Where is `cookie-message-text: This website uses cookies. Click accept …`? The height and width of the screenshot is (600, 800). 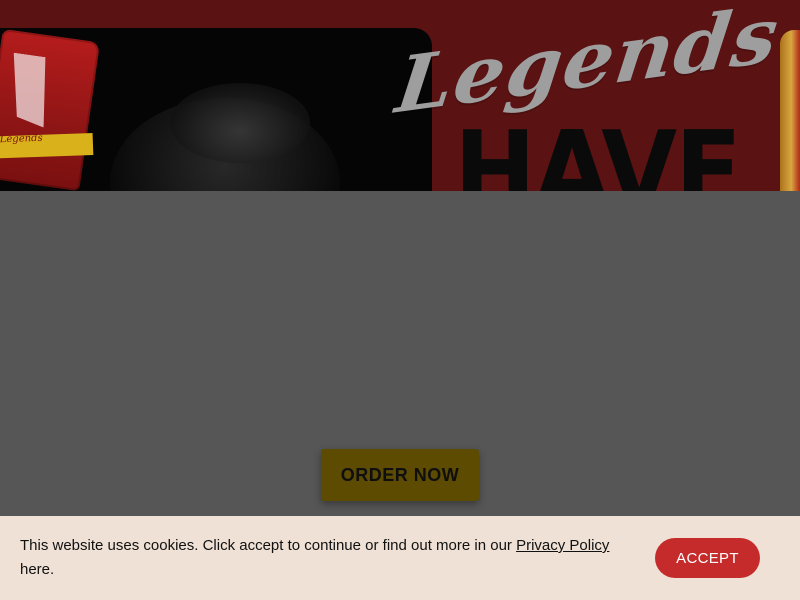
cookie-message-text: This website uses cookies. Click accept … is located at coordinates (266, 545).